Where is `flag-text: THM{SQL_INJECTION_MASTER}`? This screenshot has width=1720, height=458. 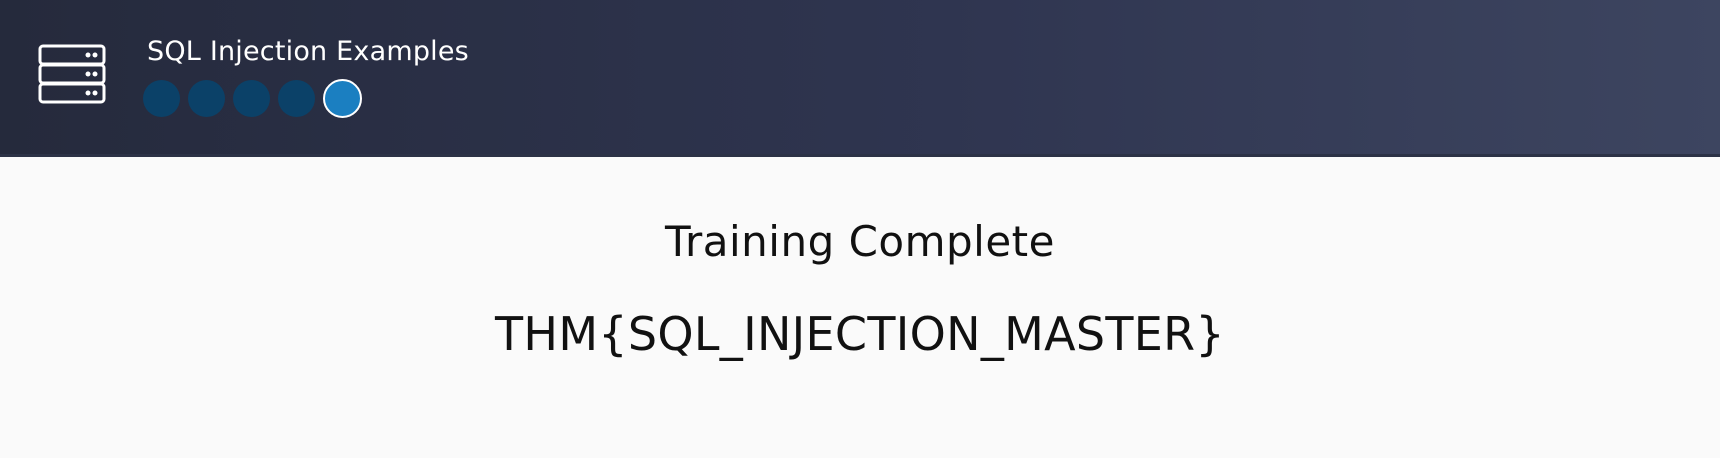
flag-text: THM{SQL_INJECTION_MASTER} is located at coordinates (860, 334).